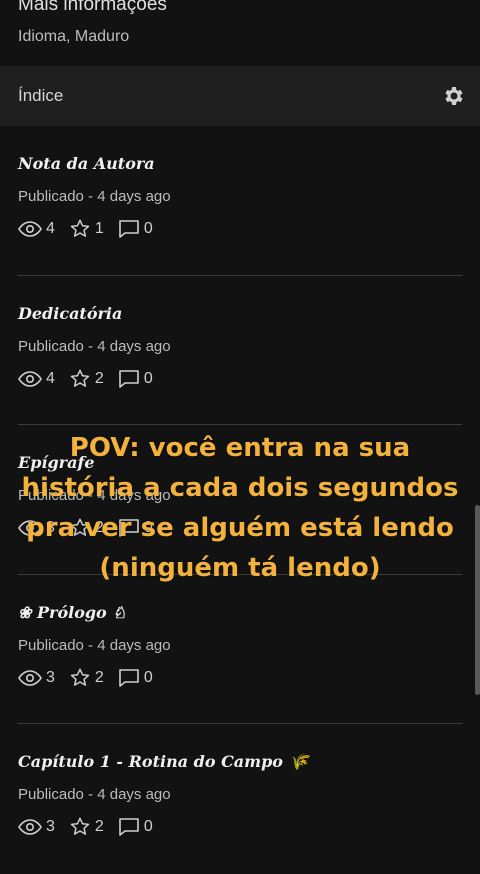  What do you see at coordinates (99, 228) in the screenshot?
I see `votes-count: 1` at bounding box center [99, 228].